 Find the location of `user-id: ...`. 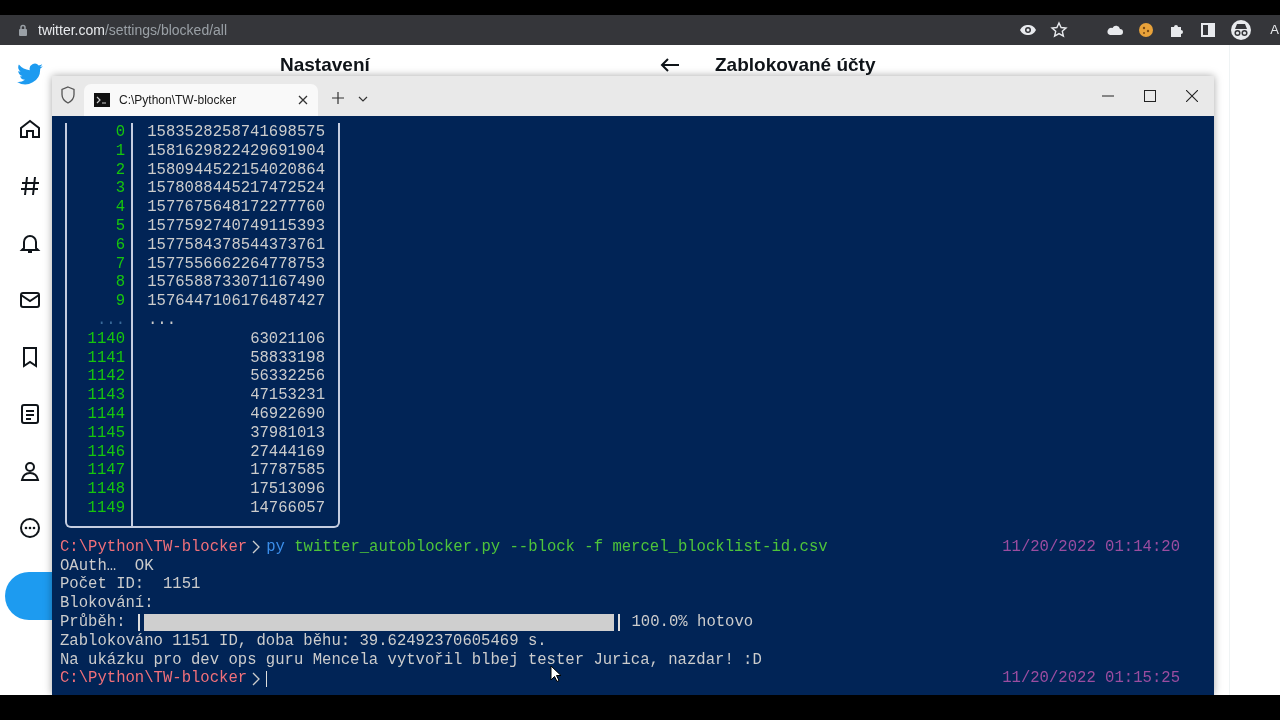

user-id: ... is located at coordinates (162, 319).